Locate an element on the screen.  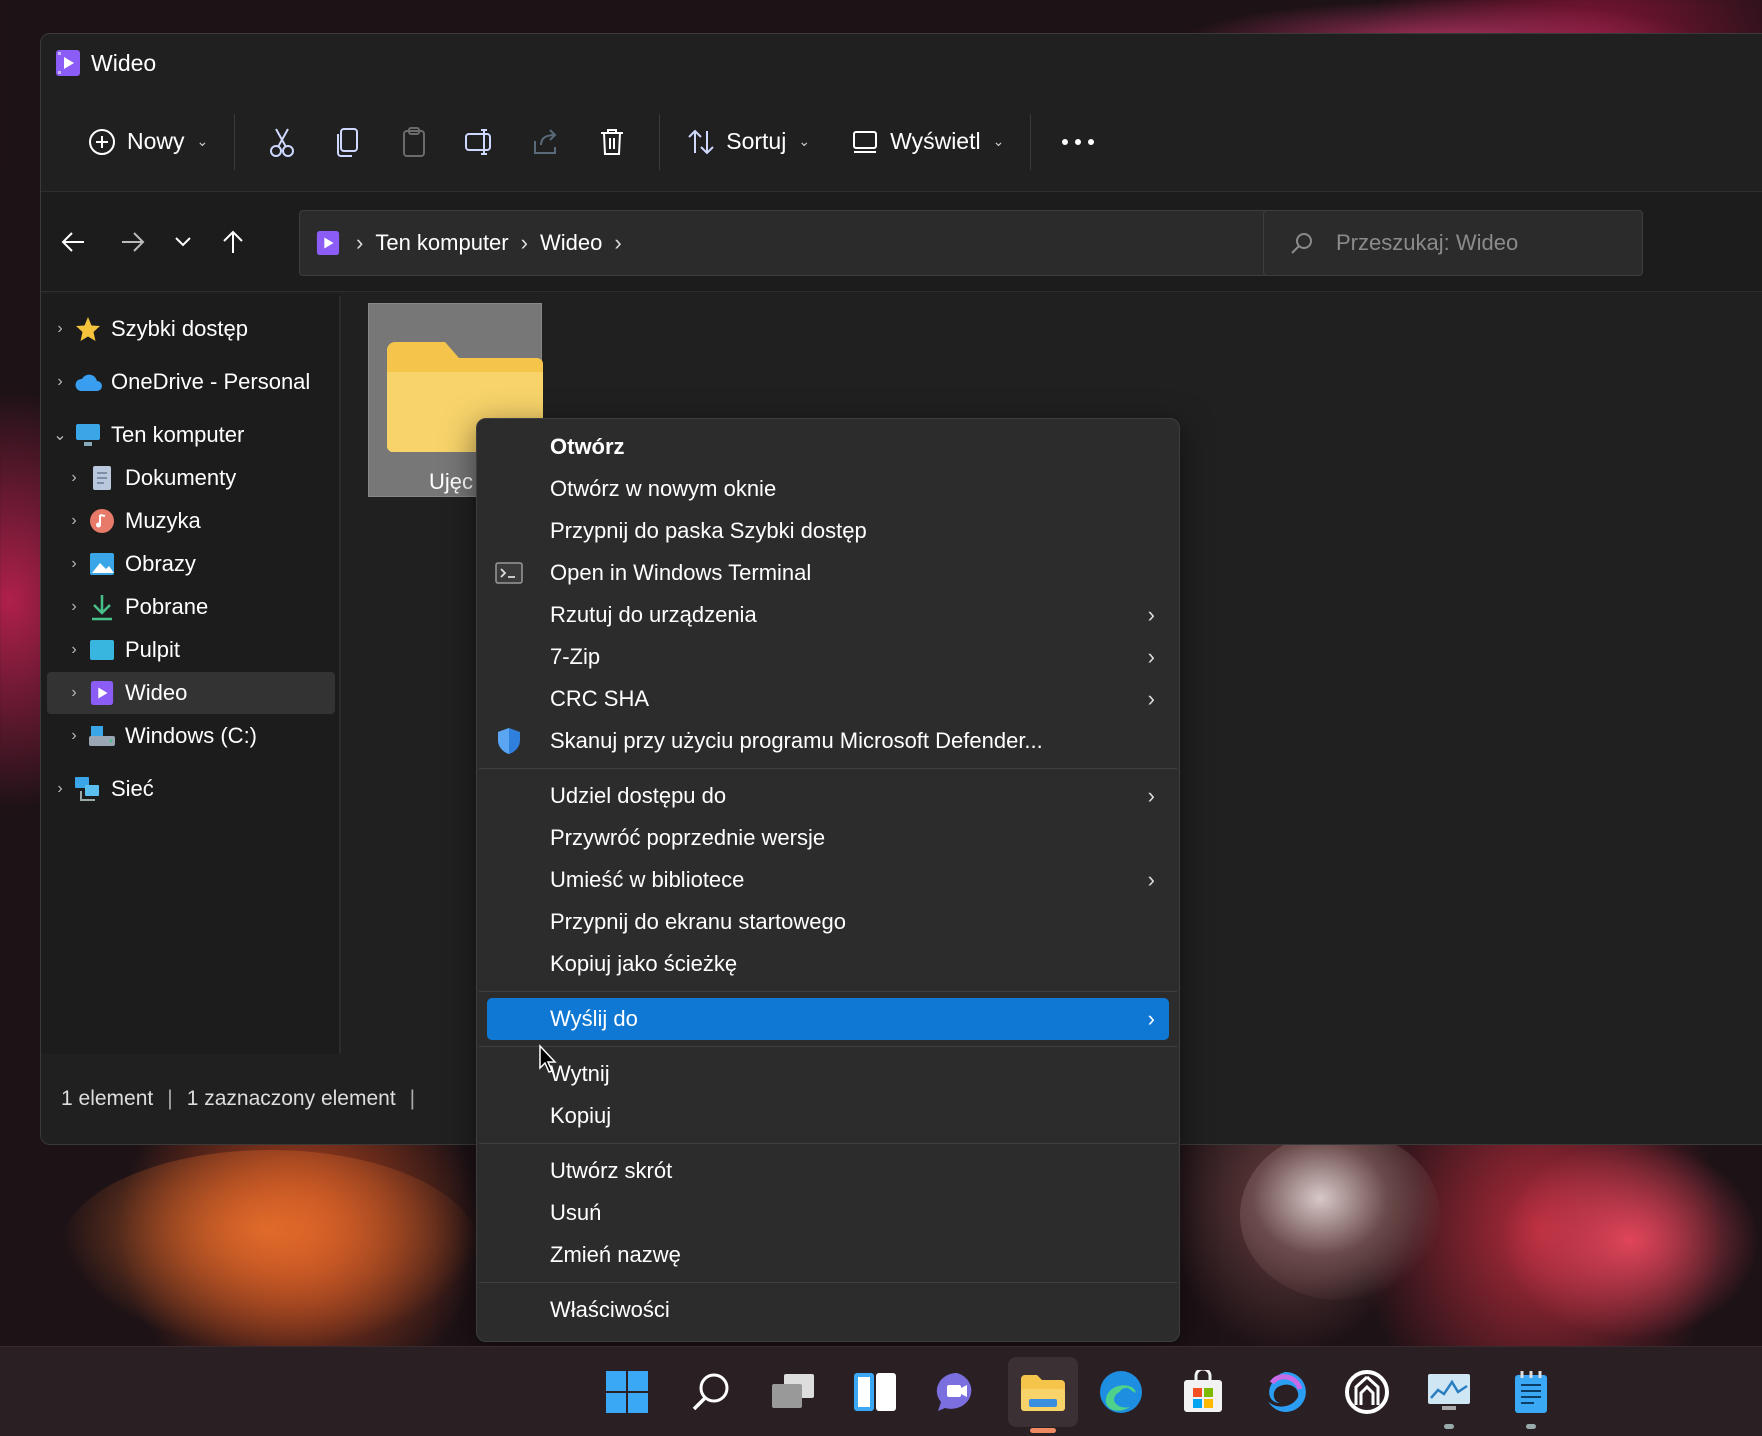
menu-item-pin-quick-access: Przypnij do paska Szybki dostęp is located at coordinates (828, 531).